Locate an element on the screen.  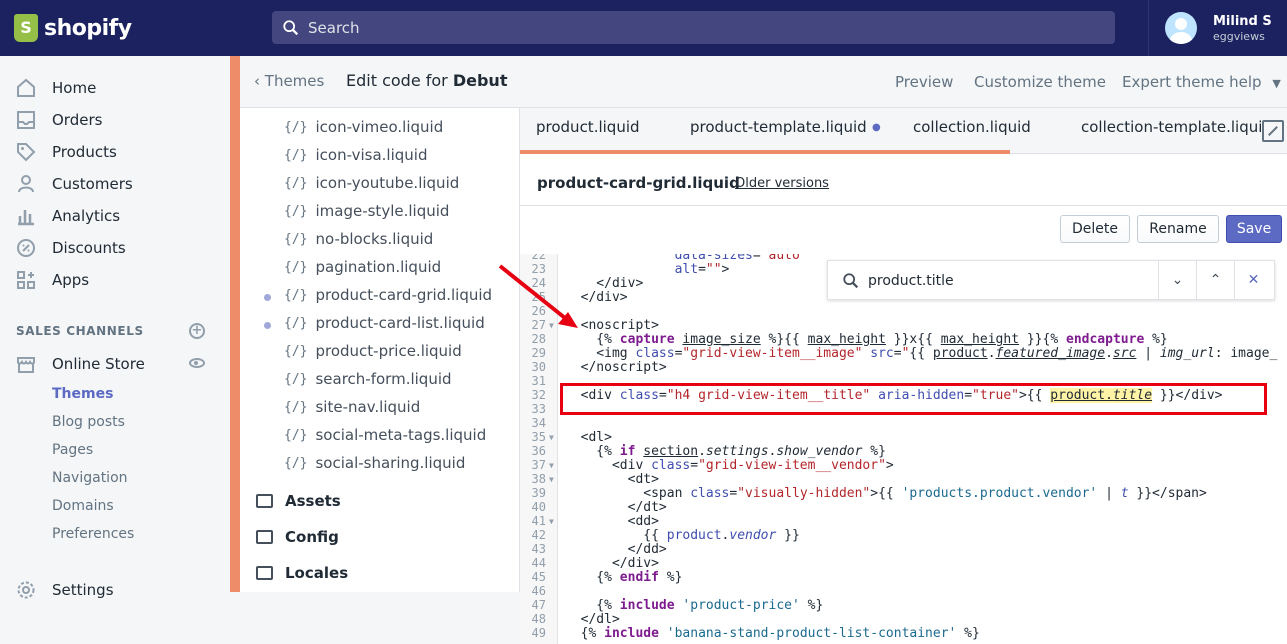
tab-product-template-liquid: product-template.liquid is located at coordinates (778, 127).